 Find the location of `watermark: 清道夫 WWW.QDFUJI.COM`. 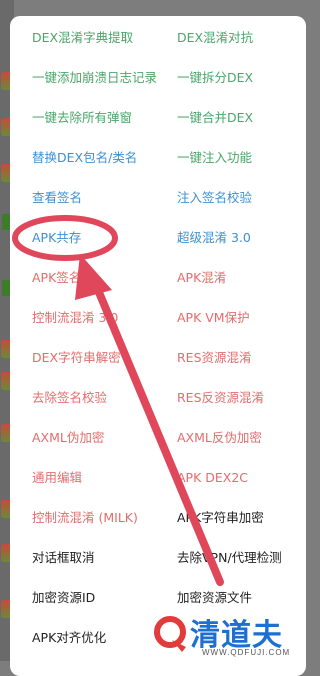

watermark: 清道夫 WWW.QDFUJI.COM is located at coordinates (235, 636).